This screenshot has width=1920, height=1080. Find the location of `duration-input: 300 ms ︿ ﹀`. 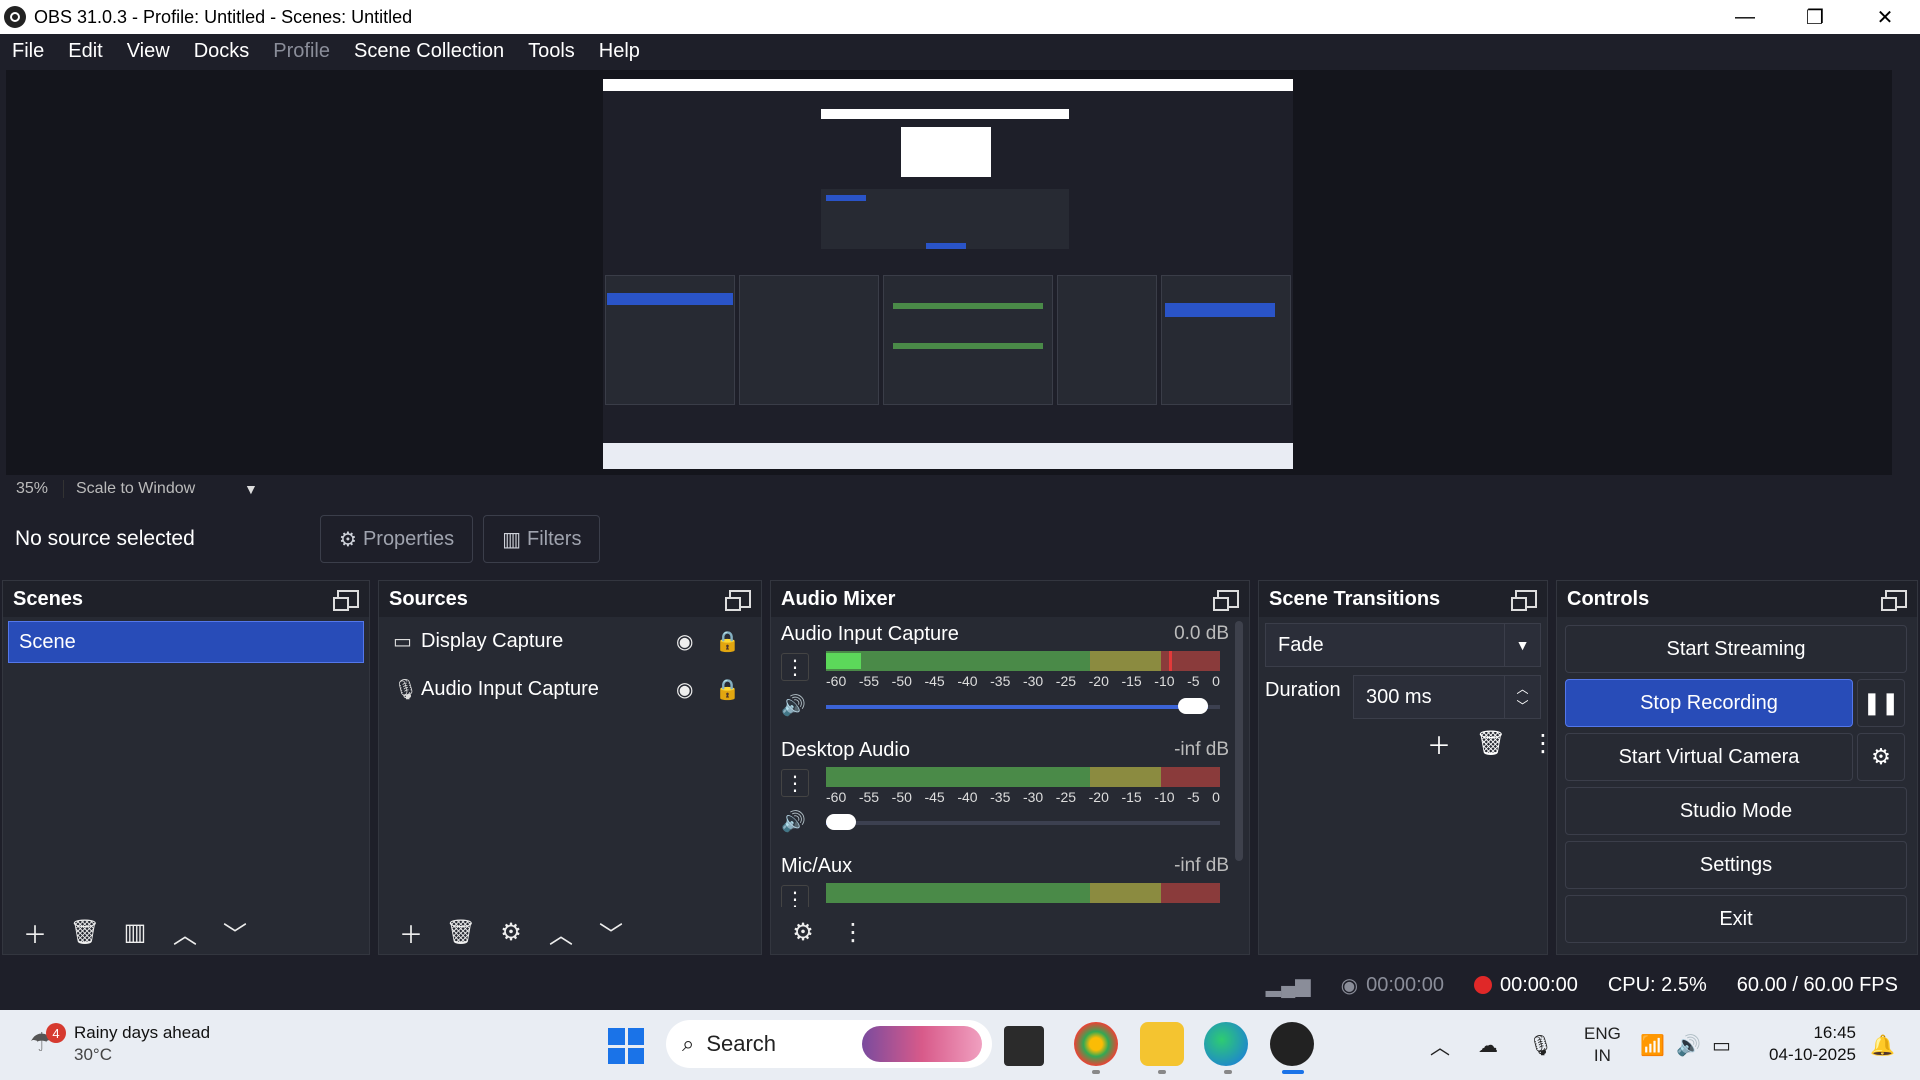

duration-input: 300 ms ︿ ﹀ is located at coordinates (1447, 697).